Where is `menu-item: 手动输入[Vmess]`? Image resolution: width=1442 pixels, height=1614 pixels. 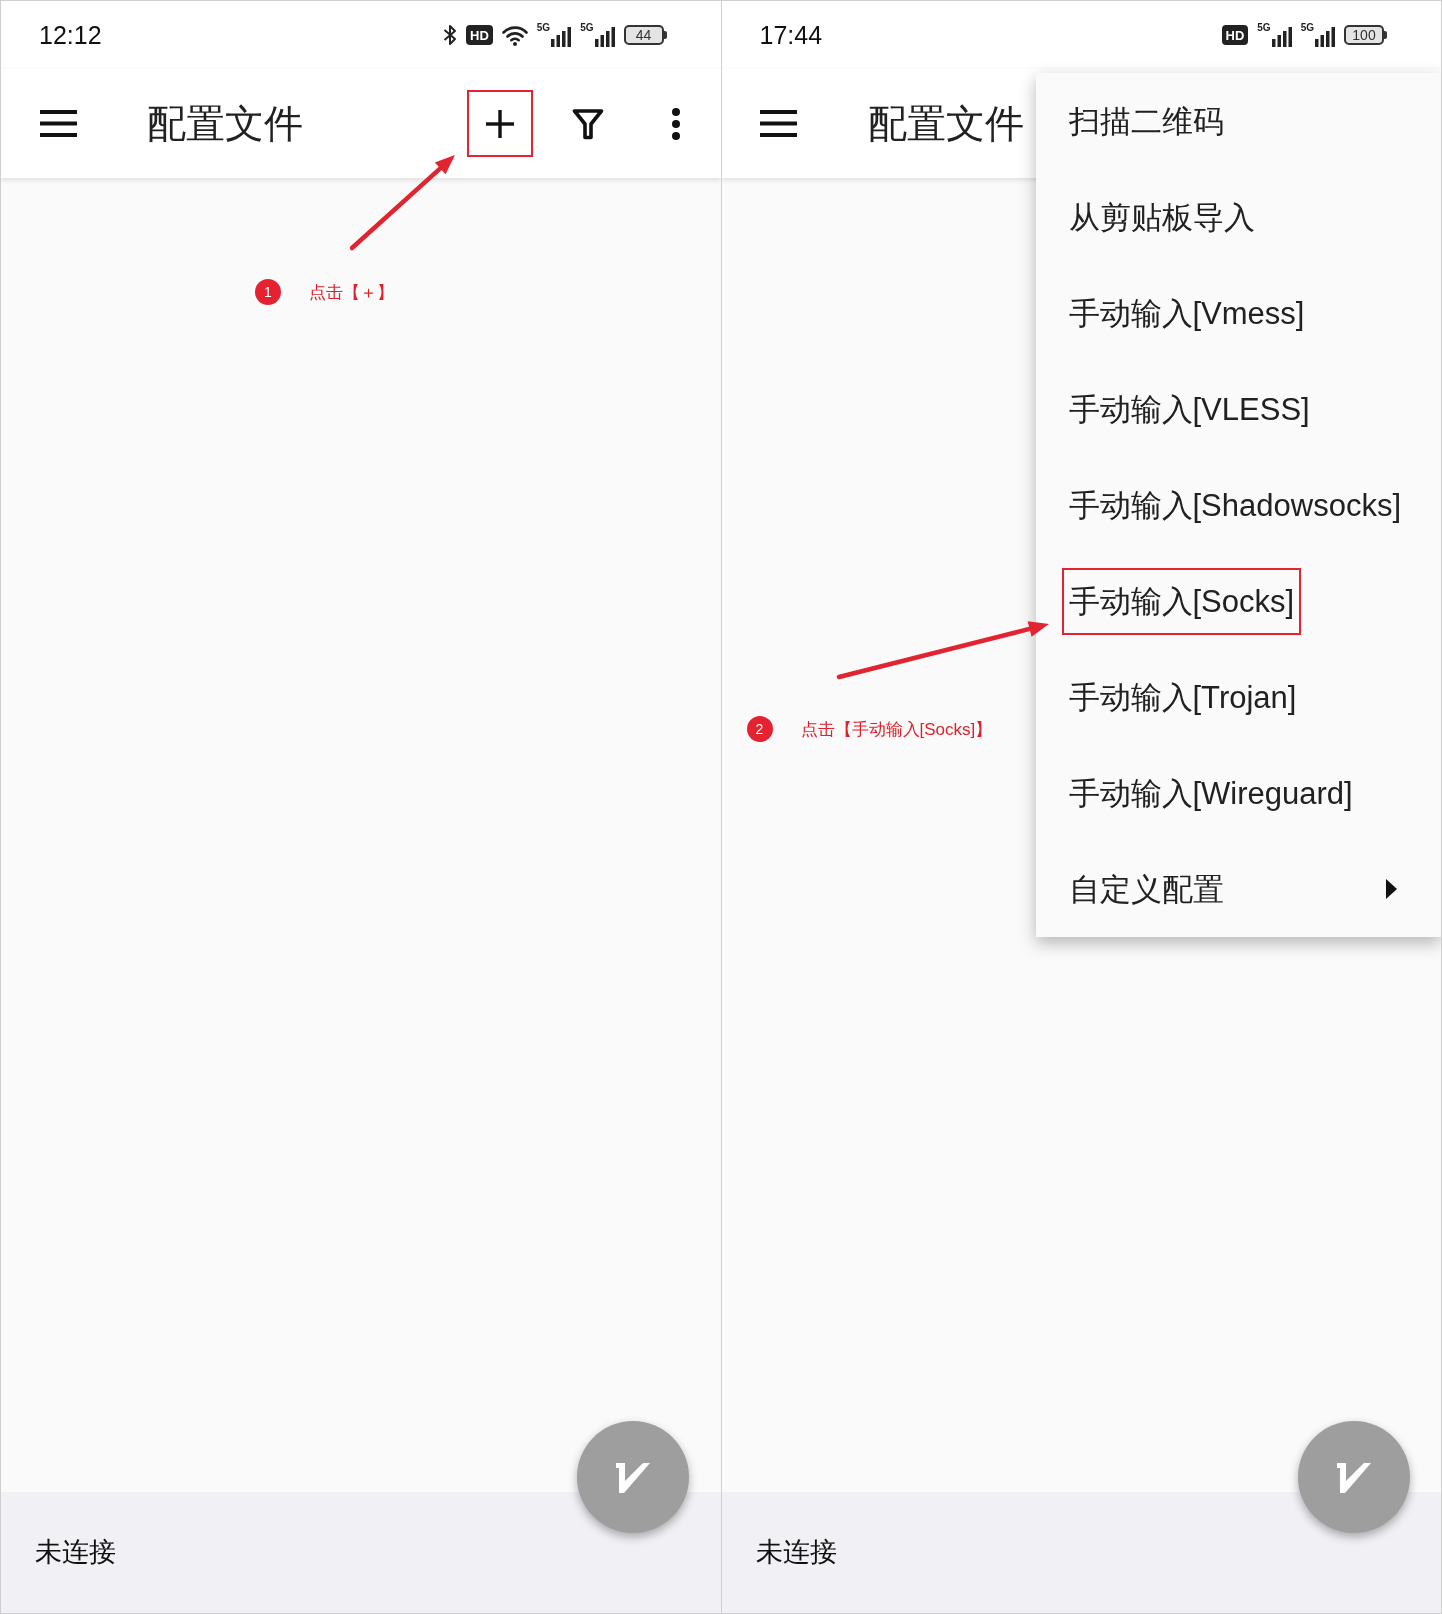
menu-item: 手动输入[Vmess] is located at coordinates (1186, 313).